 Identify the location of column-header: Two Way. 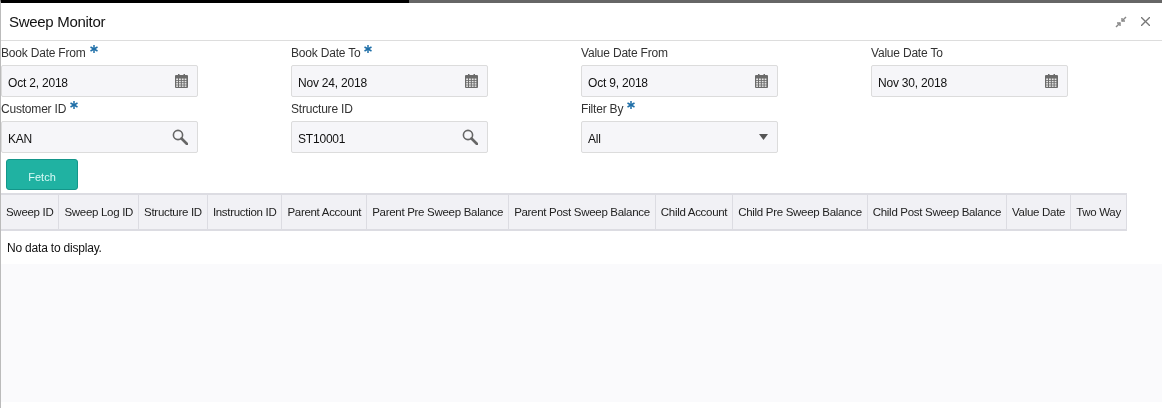
(1098, 212).